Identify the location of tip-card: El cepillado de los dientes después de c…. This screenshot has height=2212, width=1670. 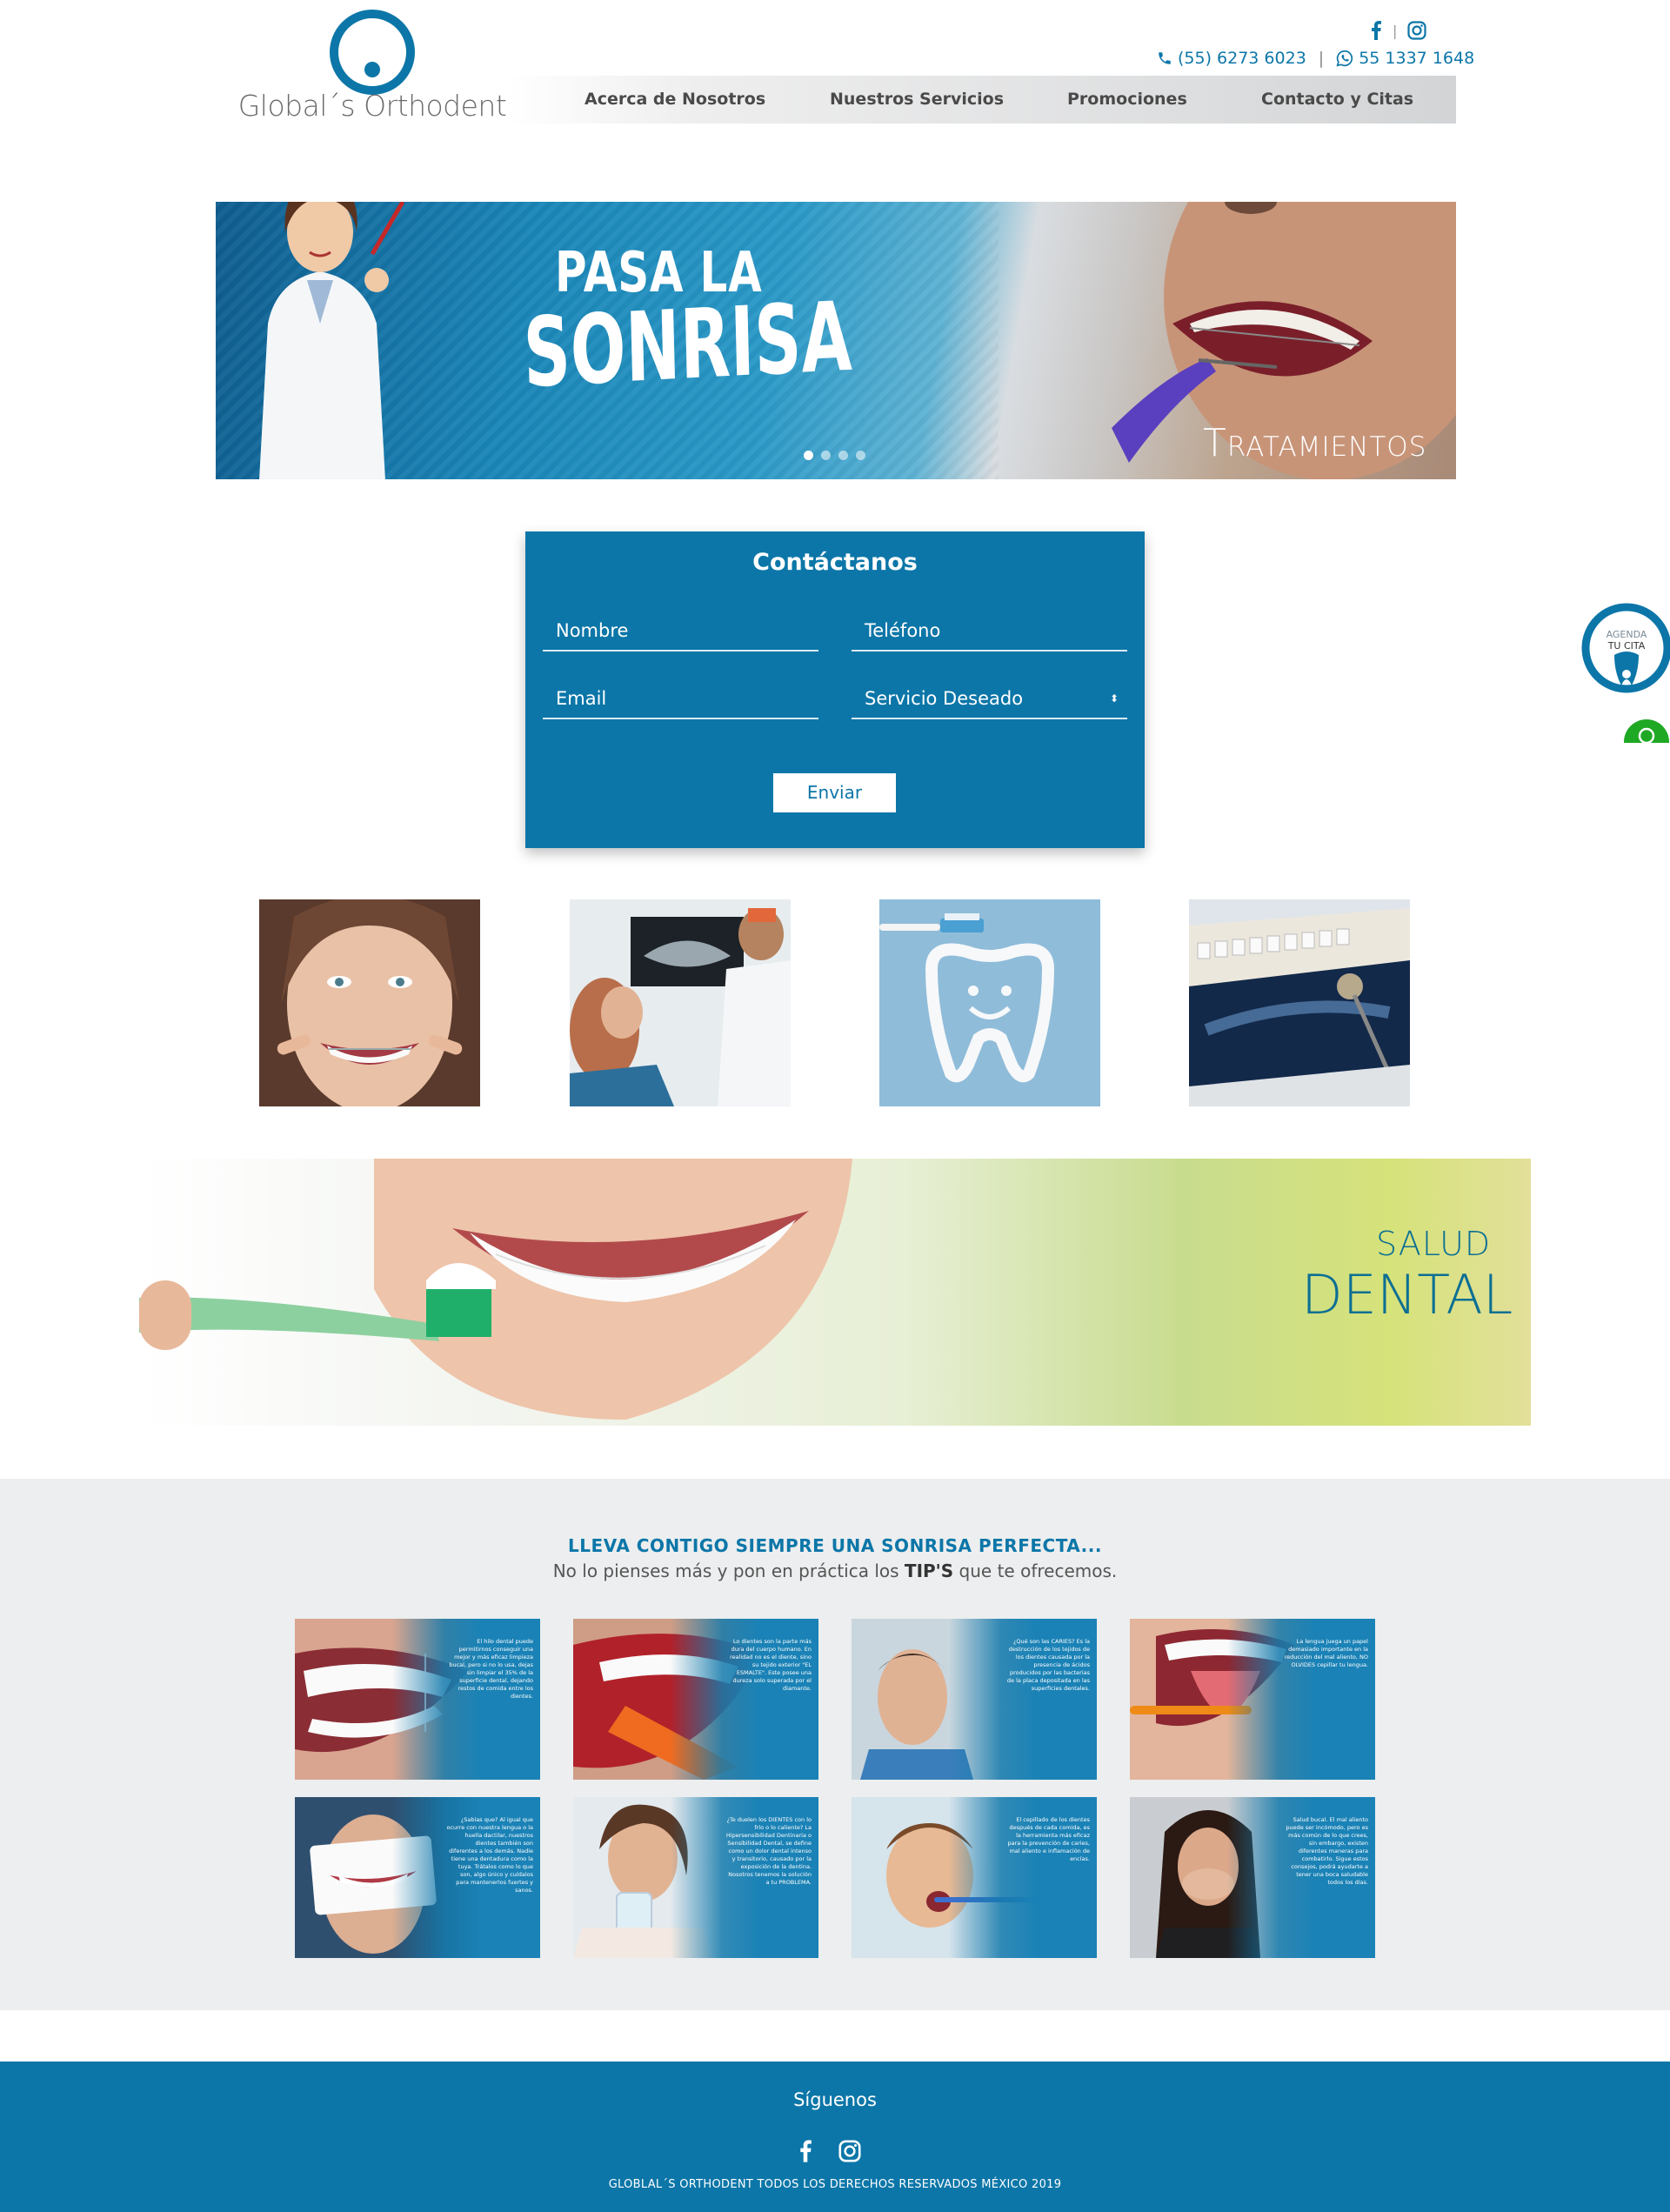
(974, 1877).